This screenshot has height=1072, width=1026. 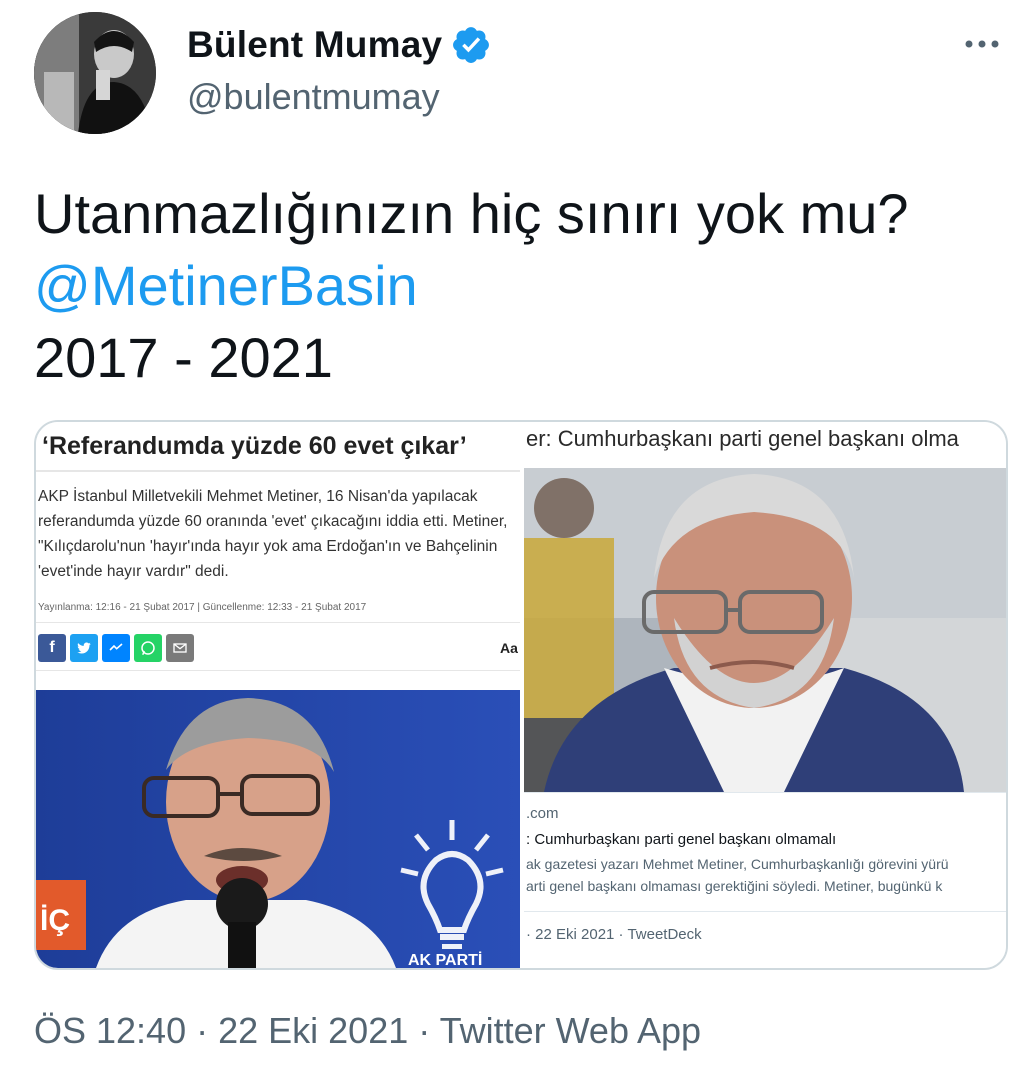 I want to click on profile-photo-icon, so click(x=95, y=73).